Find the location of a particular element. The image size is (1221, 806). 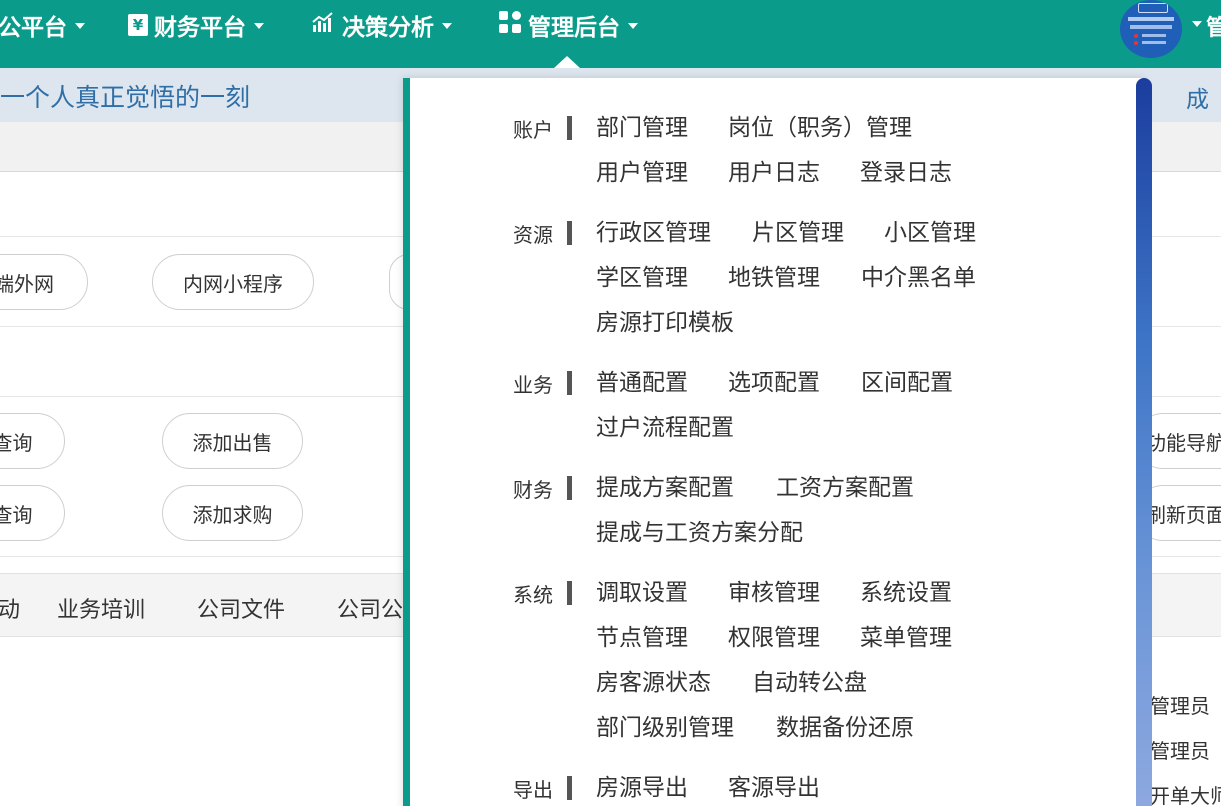

pill-add-buy: 添加求购 is located at coordinates (232, 513).